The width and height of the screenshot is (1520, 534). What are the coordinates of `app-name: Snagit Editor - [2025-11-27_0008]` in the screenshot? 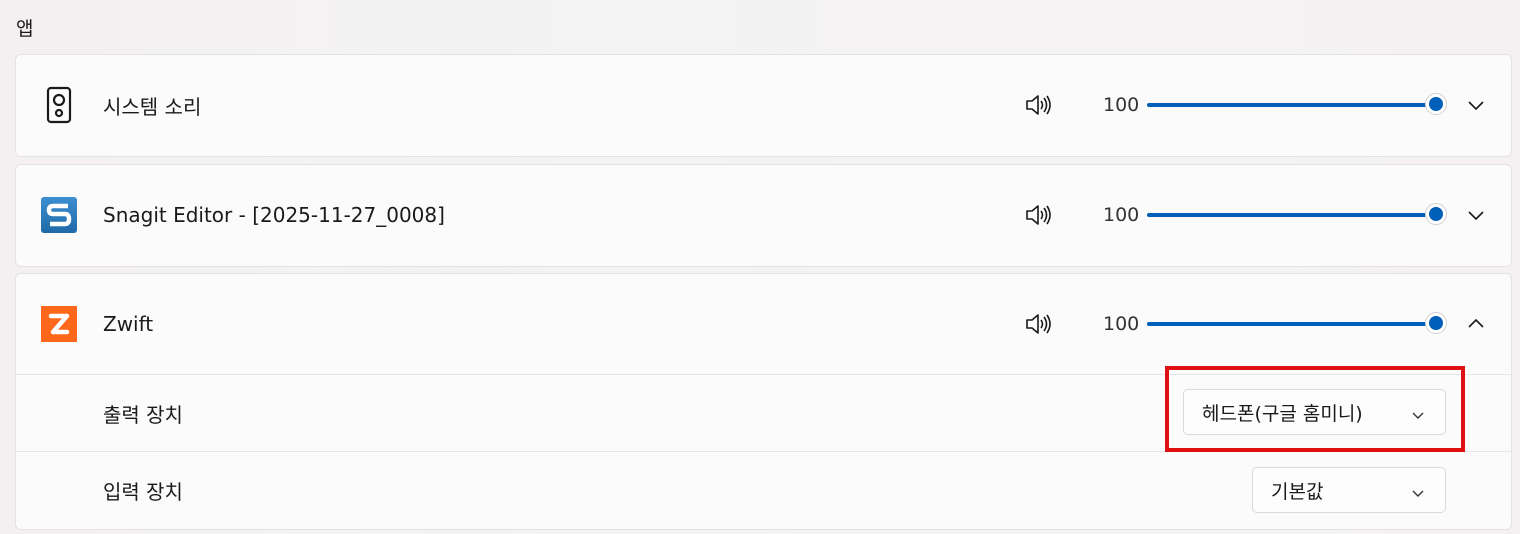 It's located at (274, 215).